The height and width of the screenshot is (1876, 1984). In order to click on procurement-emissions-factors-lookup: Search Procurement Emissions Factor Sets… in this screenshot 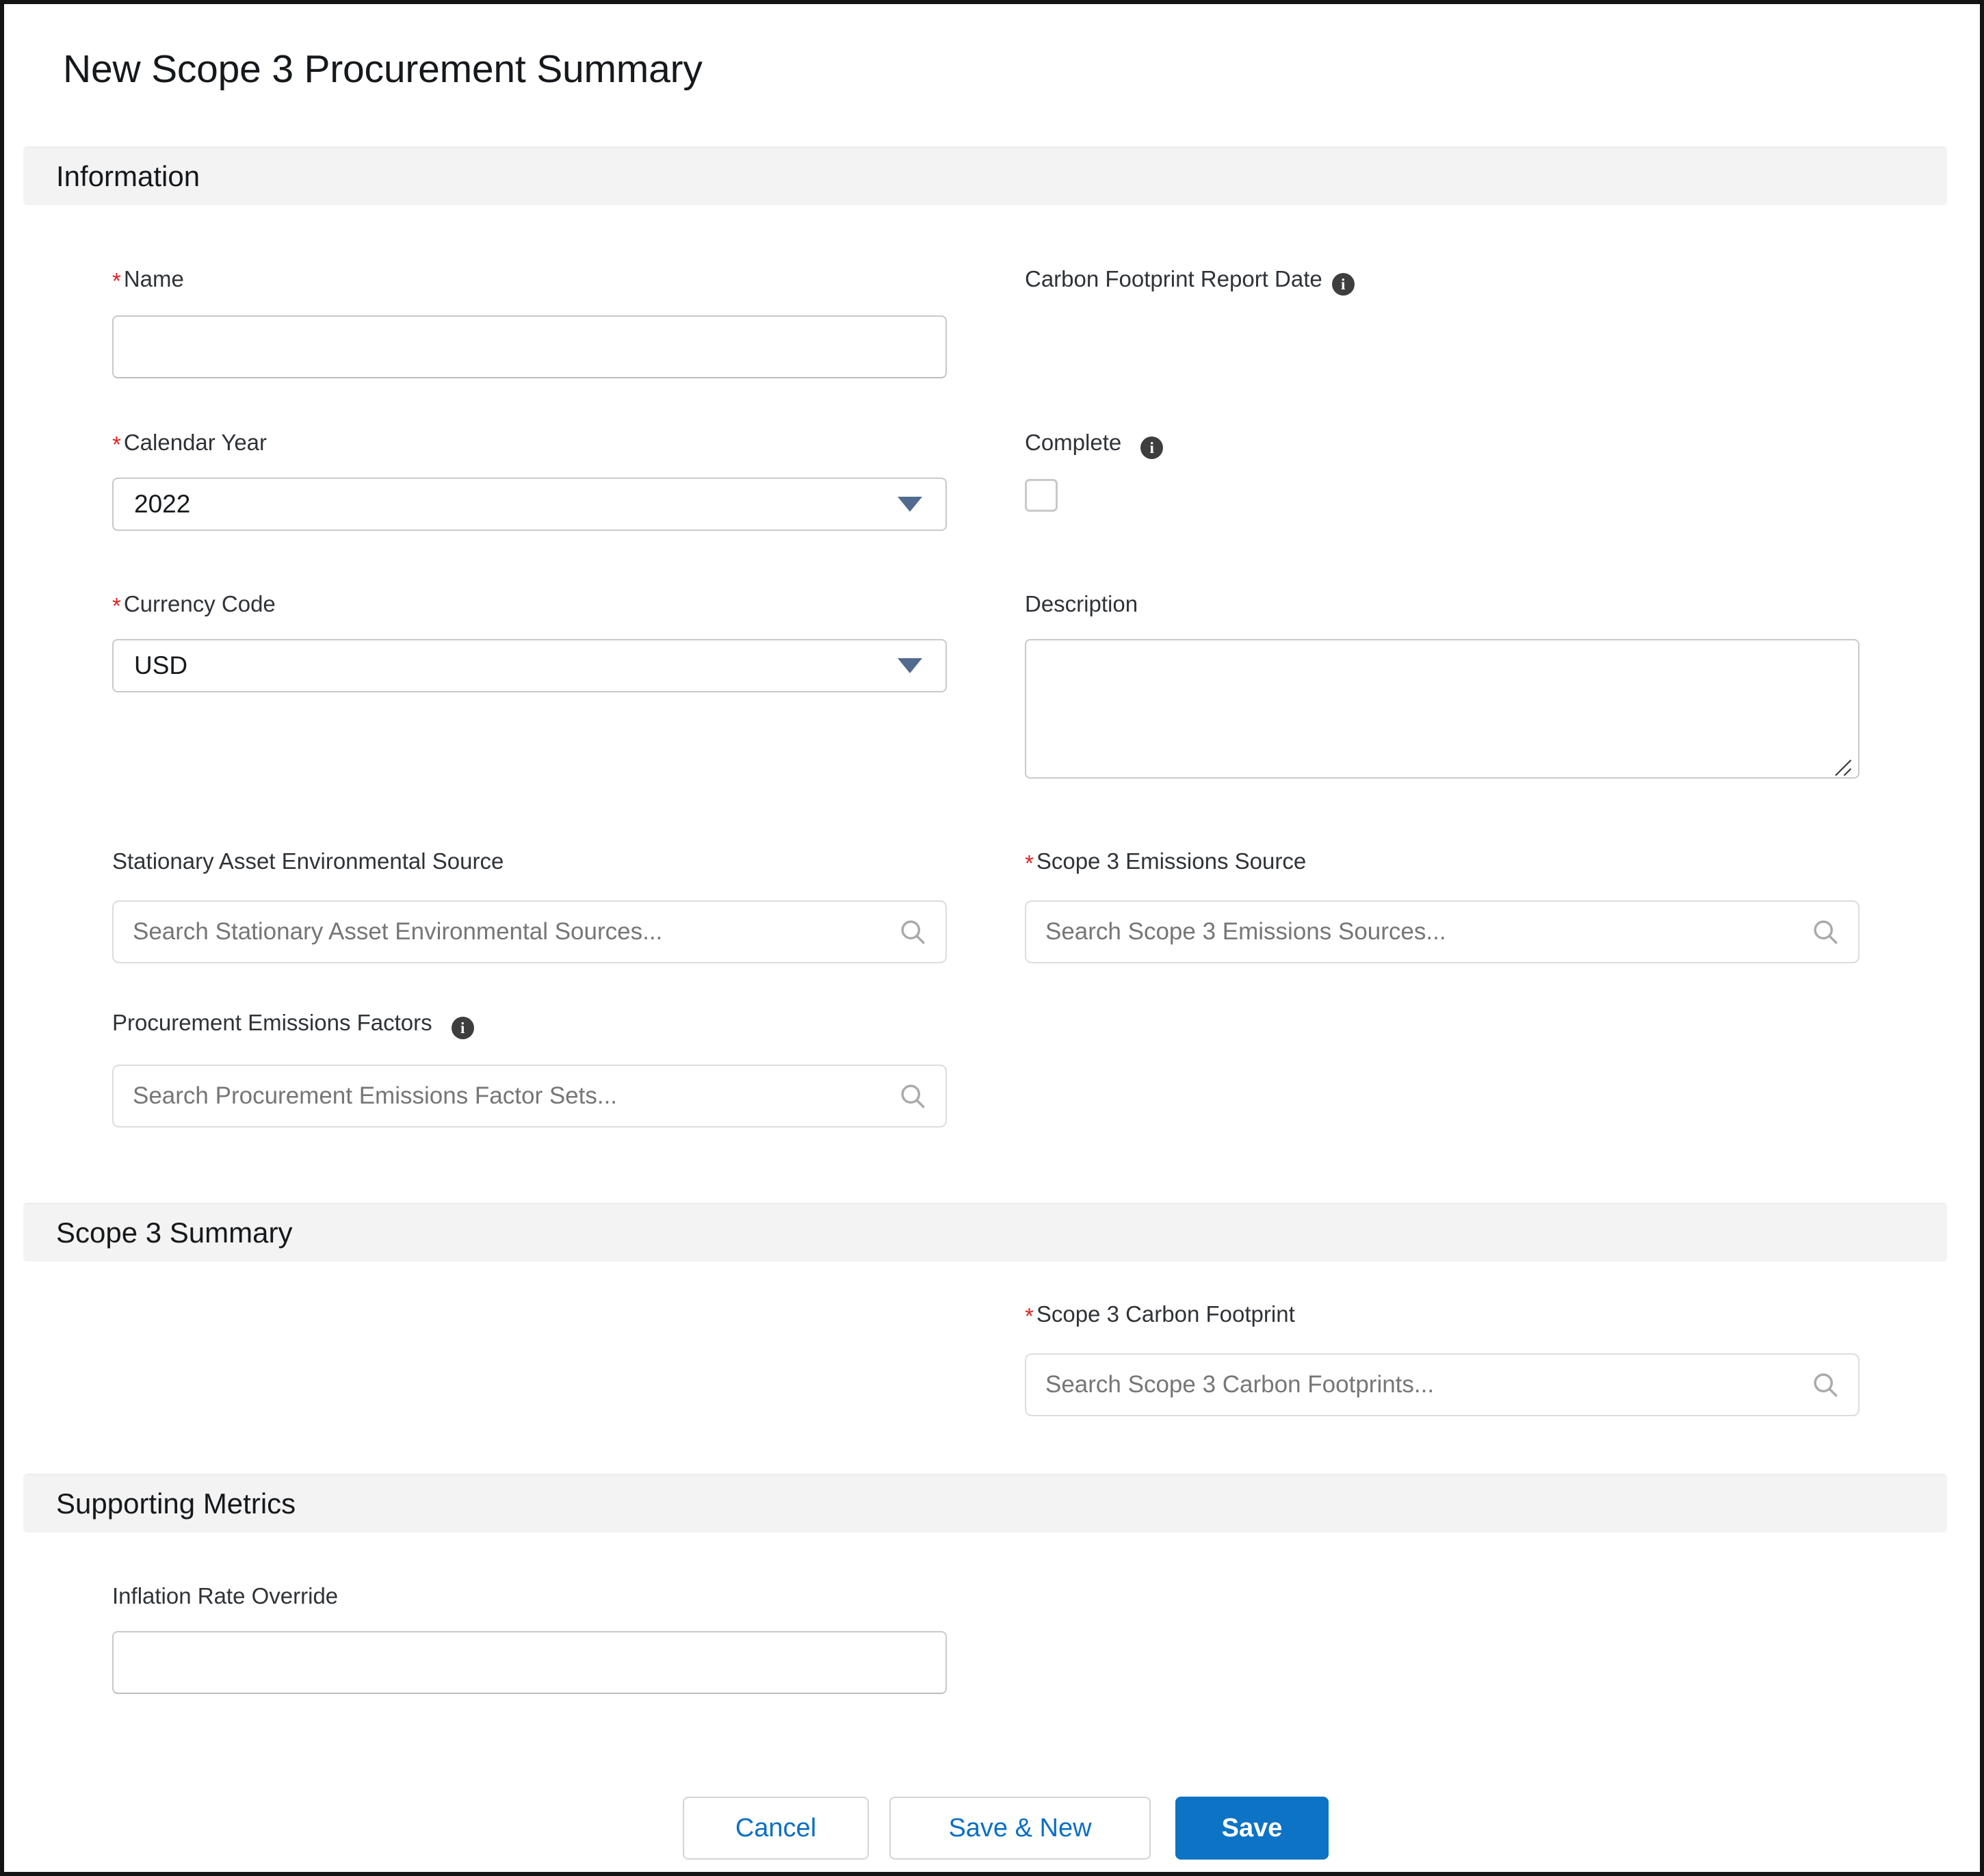, I will do `click(529, 1096)`.